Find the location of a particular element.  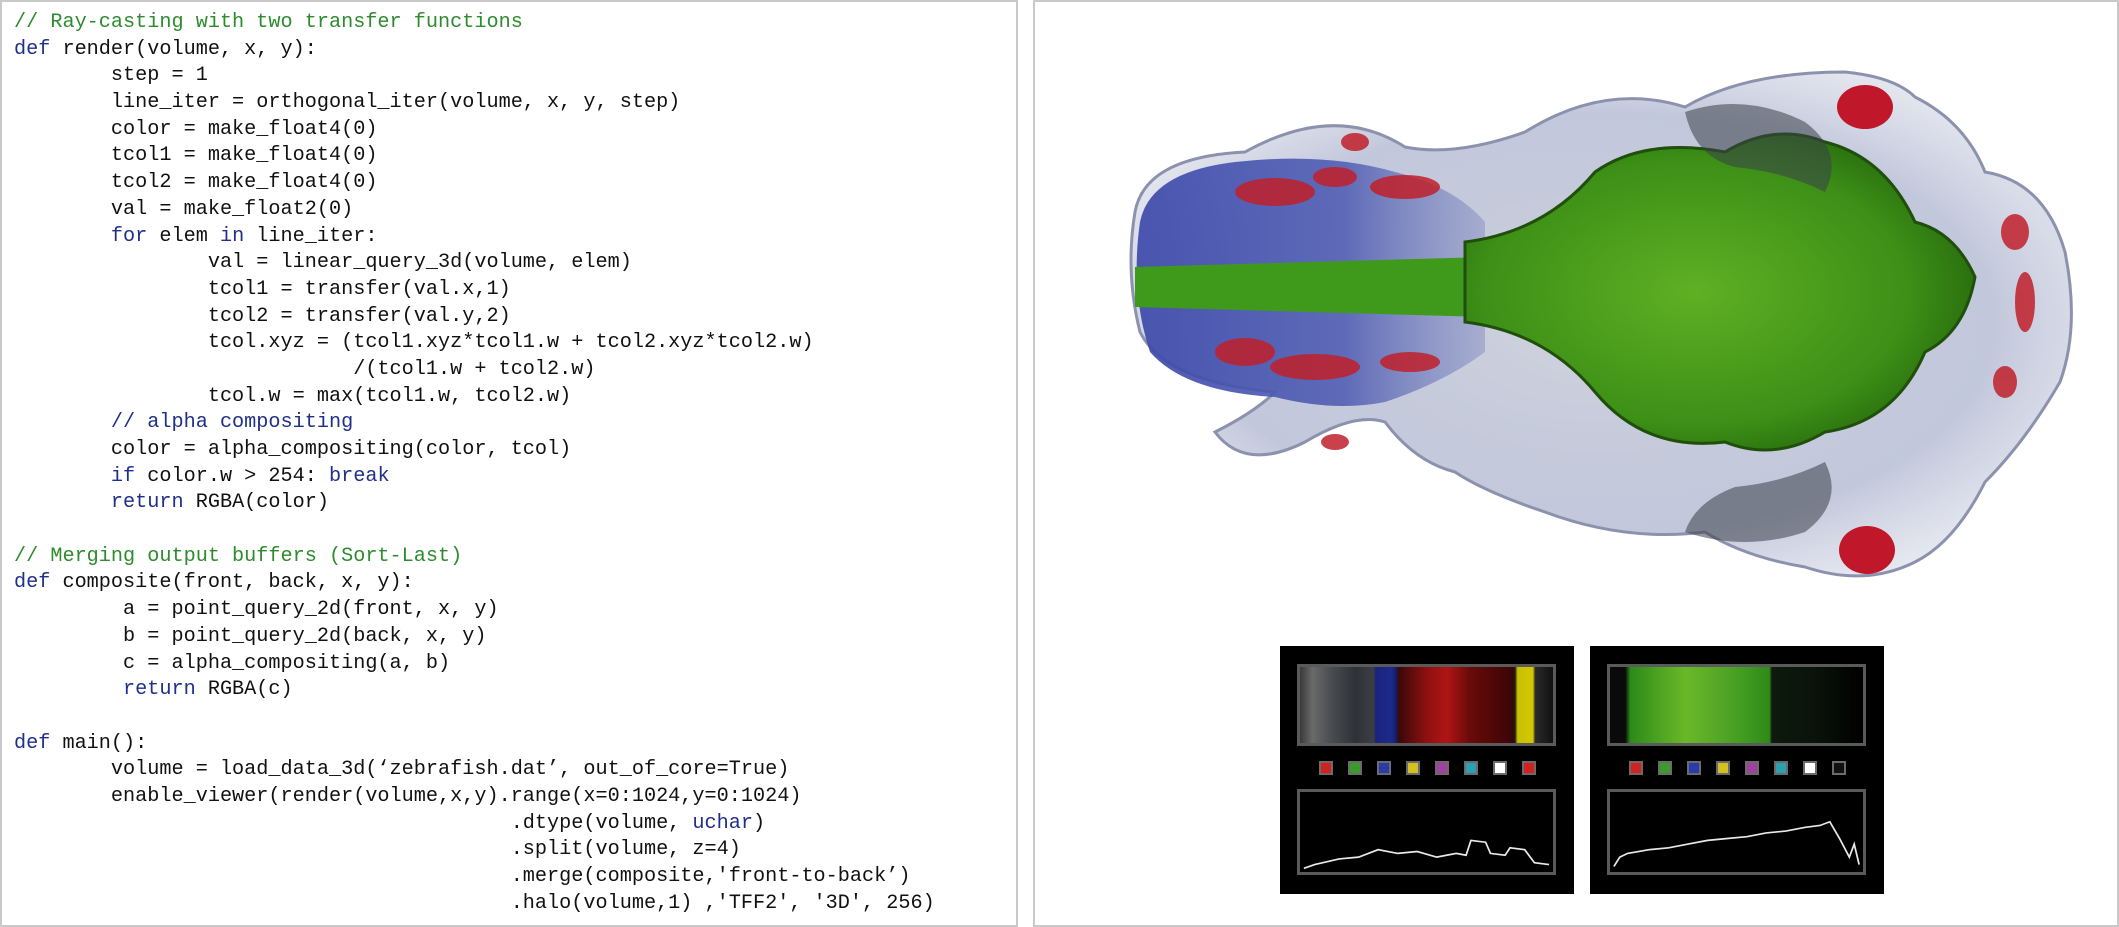

code-line: return RGBA(c) is located at coordinates (474, 690).